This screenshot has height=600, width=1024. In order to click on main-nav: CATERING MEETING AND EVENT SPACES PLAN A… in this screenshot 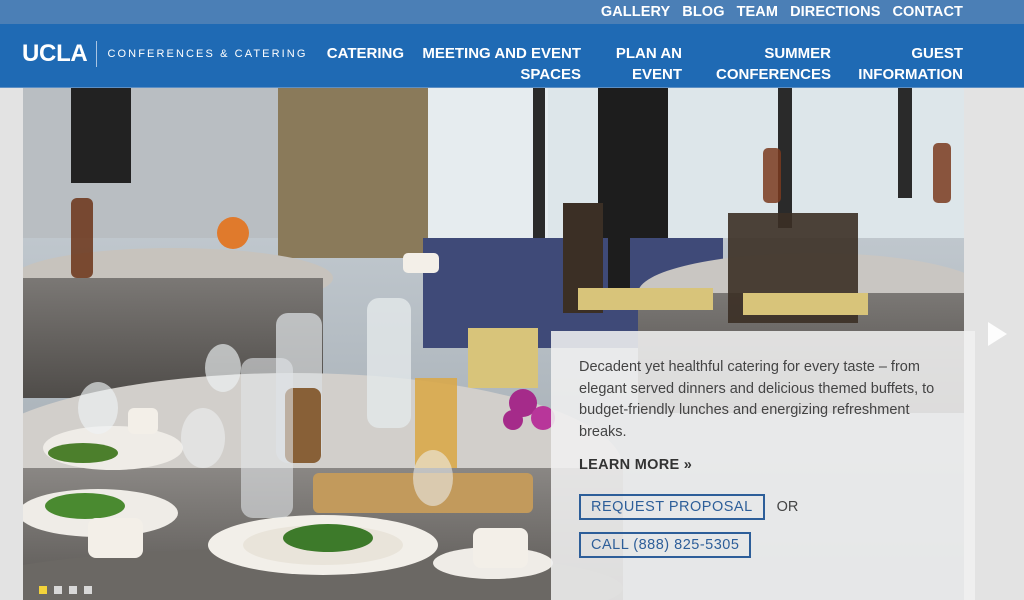, I will do `click(512, 56)`.